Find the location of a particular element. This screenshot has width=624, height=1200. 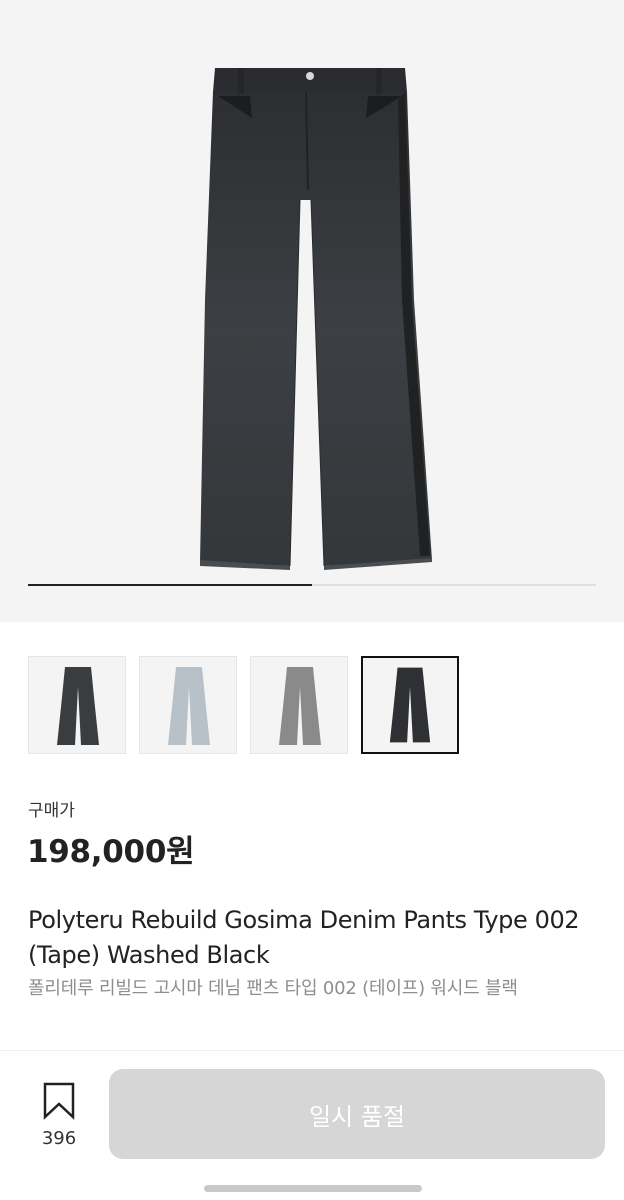

thumbnail-washed-black is located at coordinates (77, 705).